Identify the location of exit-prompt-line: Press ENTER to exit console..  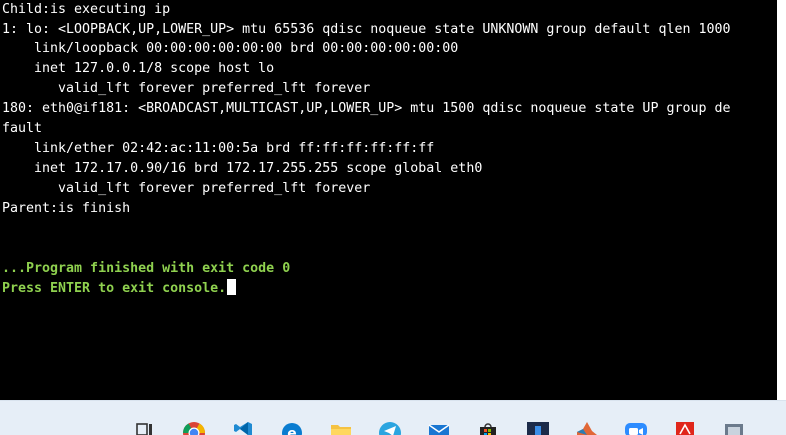
(119, 289).